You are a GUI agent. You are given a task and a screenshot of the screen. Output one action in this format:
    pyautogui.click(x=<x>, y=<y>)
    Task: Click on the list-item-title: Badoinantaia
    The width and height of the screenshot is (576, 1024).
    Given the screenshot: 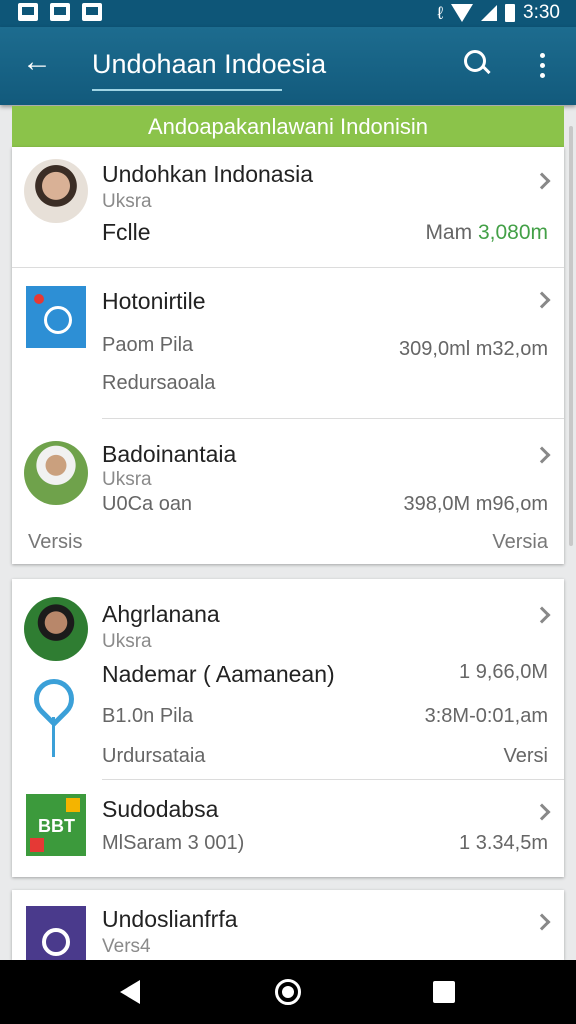 What is the action you would take?
    pyautogui.click(x=169, y=454)
    